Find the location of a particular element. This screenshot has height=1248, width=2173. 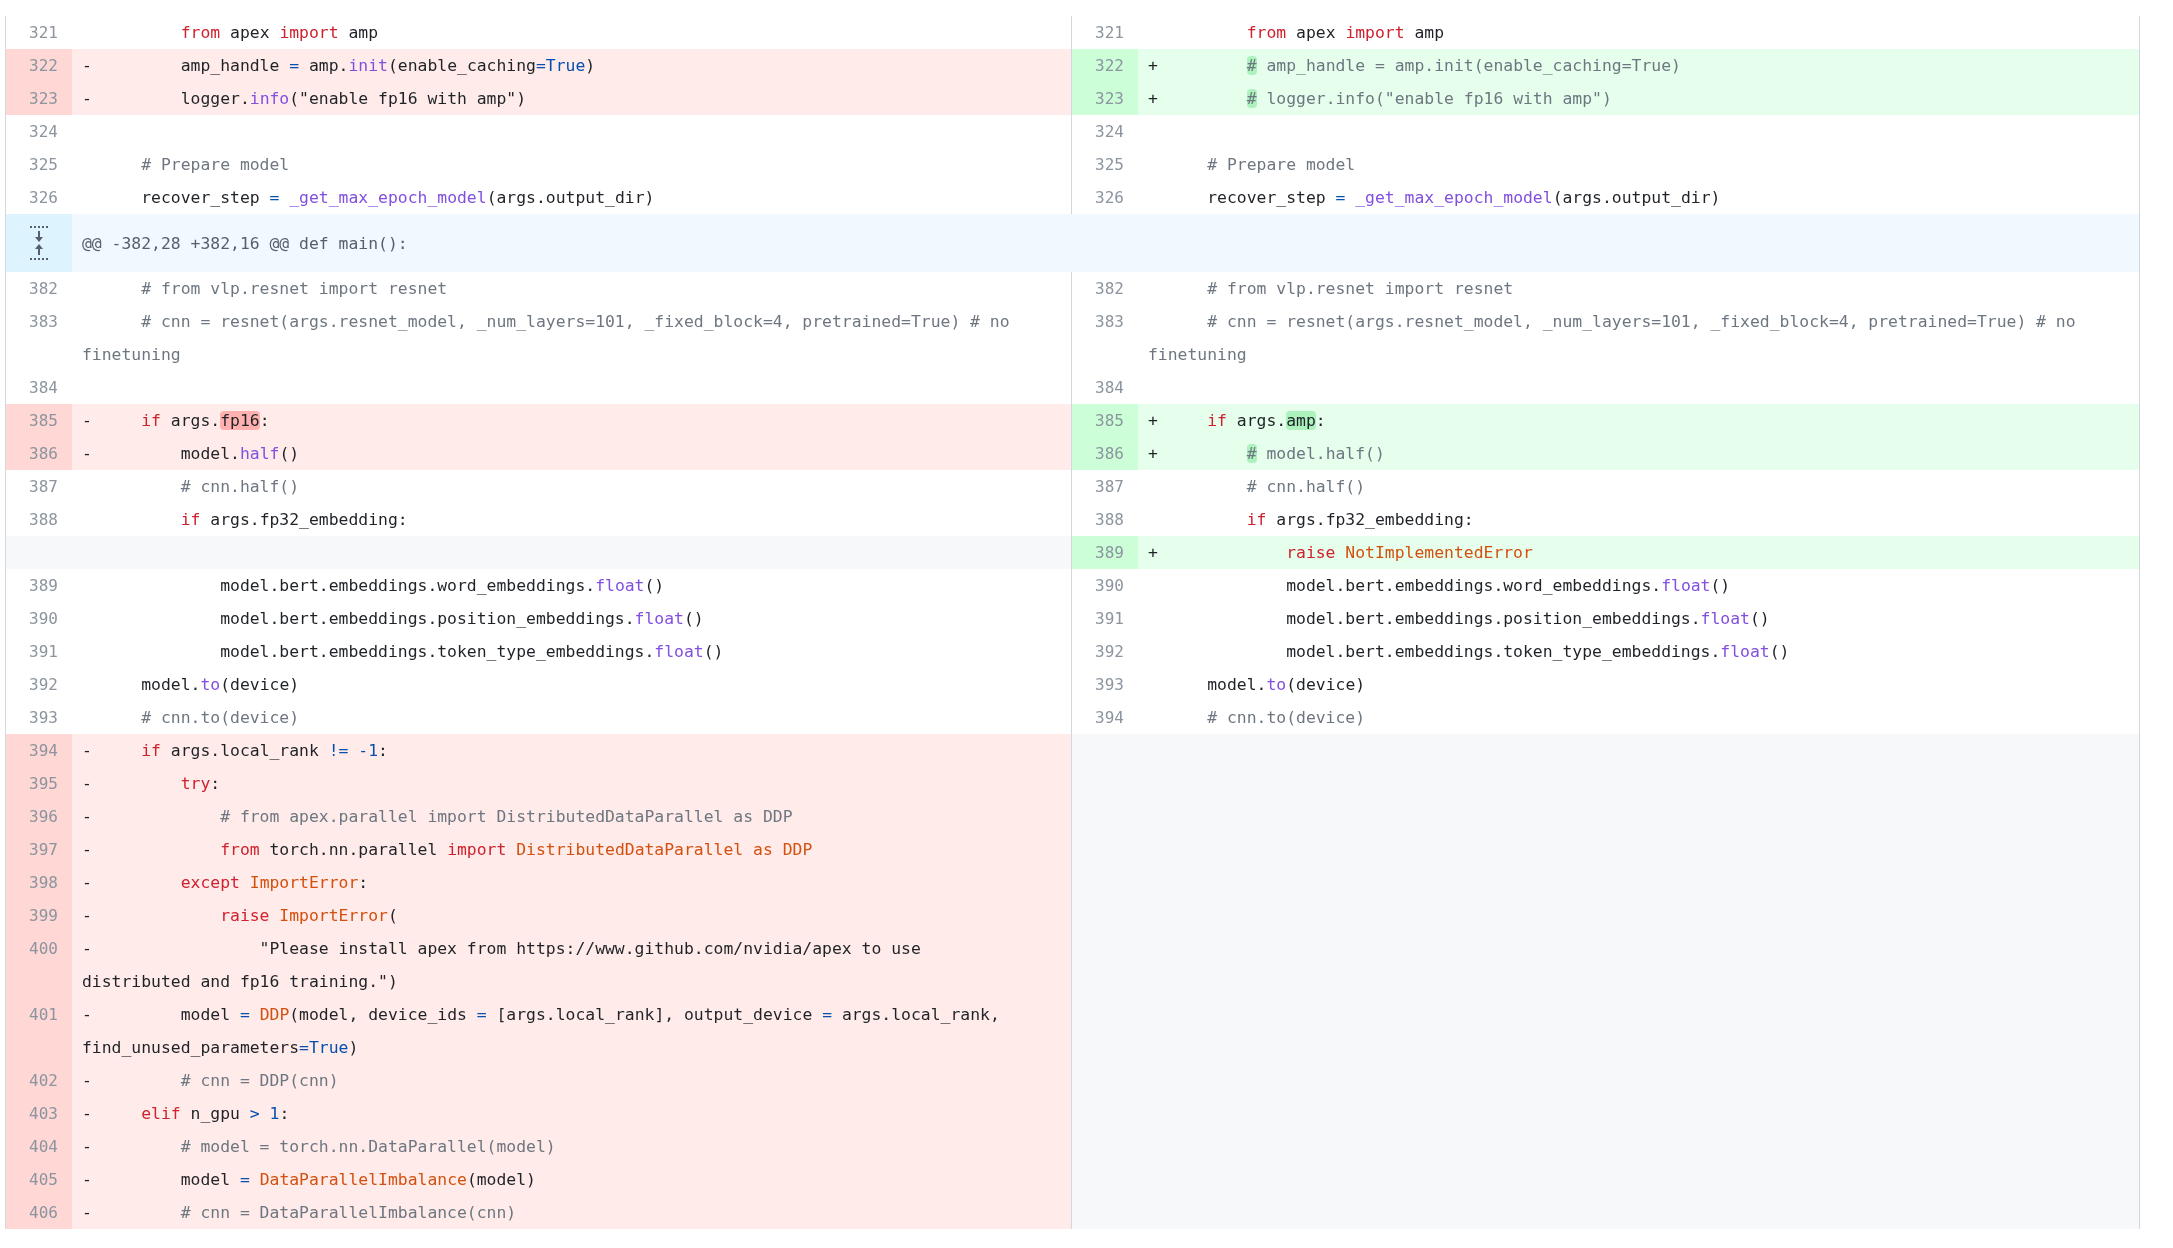

line-number: 399 is located at coordinates (39, 915).